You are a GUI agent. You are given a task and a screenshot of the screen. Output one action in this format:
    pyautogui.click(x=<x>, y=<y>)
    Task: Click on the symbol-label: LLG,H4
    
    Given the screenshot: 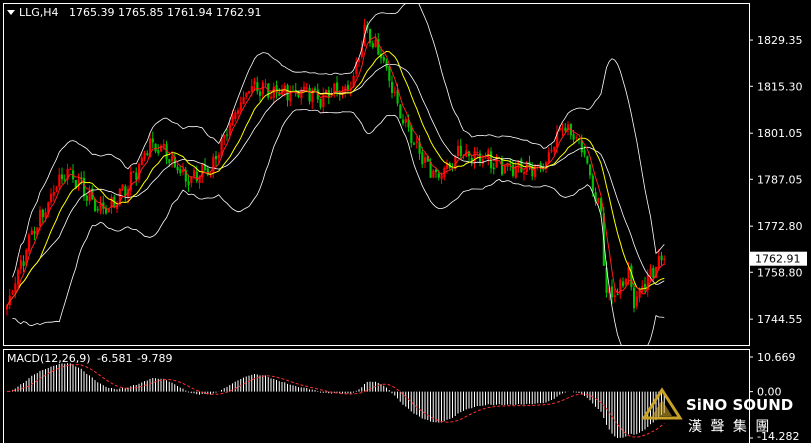 What is the action you would take?
    pyautogui.click(x=39, y=12)
    